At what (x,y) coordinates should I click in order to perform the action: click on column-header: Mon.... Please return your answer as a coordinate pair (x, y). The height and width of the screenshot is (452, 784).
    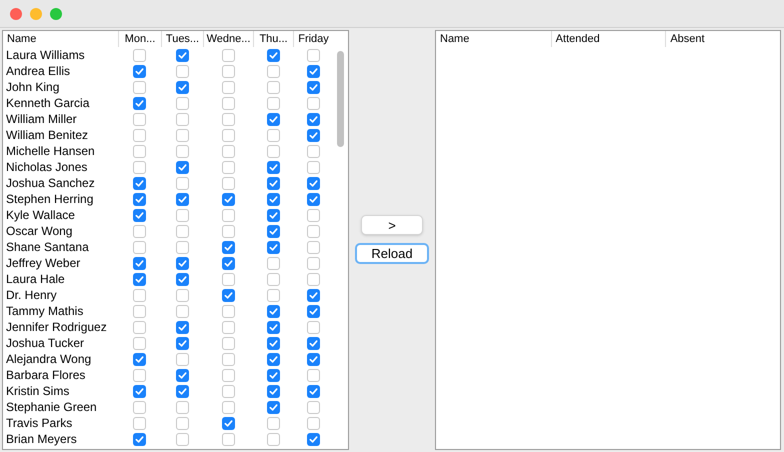
    Looking at the image, I should click on (139, 39).